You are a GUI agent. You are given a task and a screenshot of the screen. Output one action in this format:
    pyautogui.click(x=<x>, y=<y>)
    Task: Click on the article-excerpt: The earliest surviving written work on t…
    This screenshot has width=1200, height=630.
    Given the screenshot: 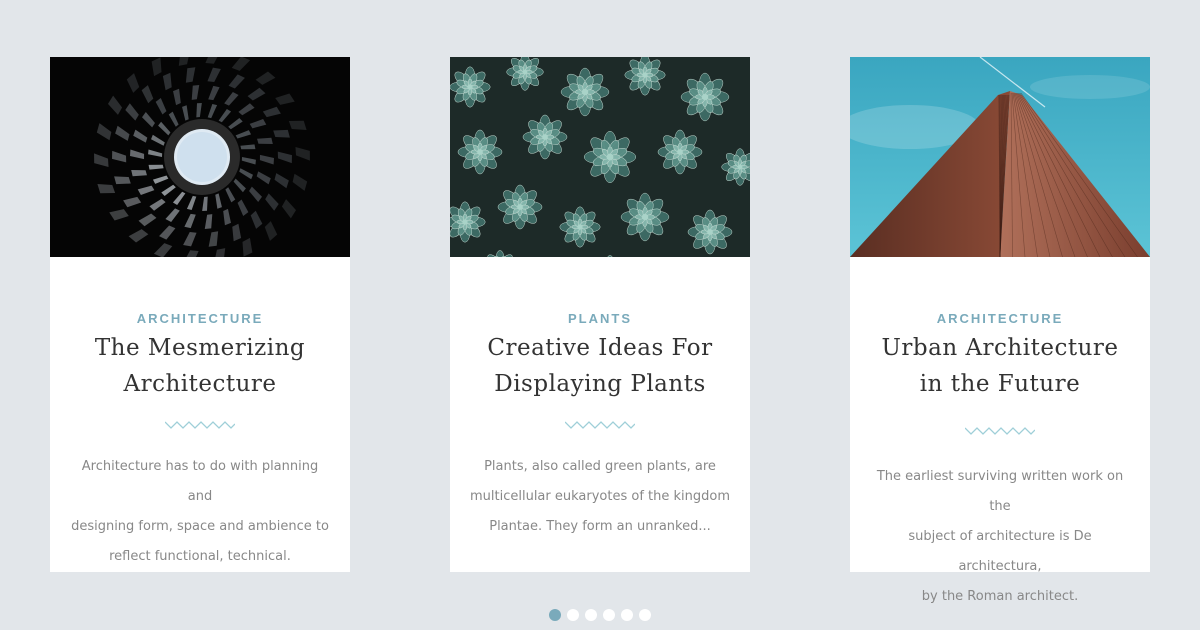 What is the action you would take?
    pyautogui.click(x=1000, y=537)
    